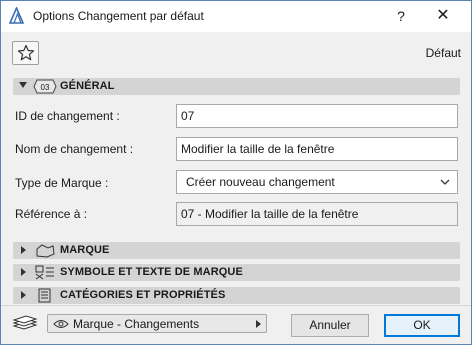  What do you see at coordinates (62, 183) in the screenshot?
I see `type-field-label: Type de Marque :` at bounding box center [62, 183].